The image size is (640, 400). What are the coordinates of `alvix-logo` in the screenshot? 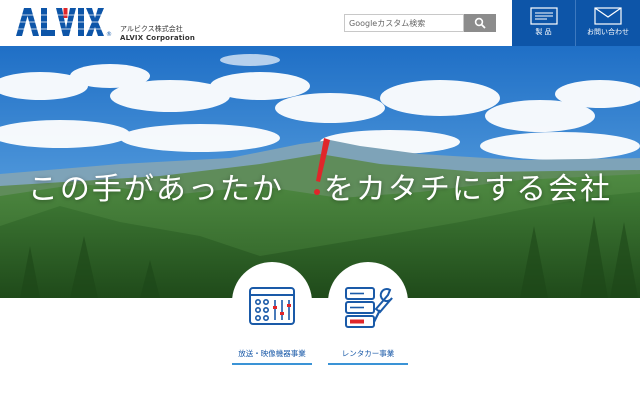 It's located at (59, 23).